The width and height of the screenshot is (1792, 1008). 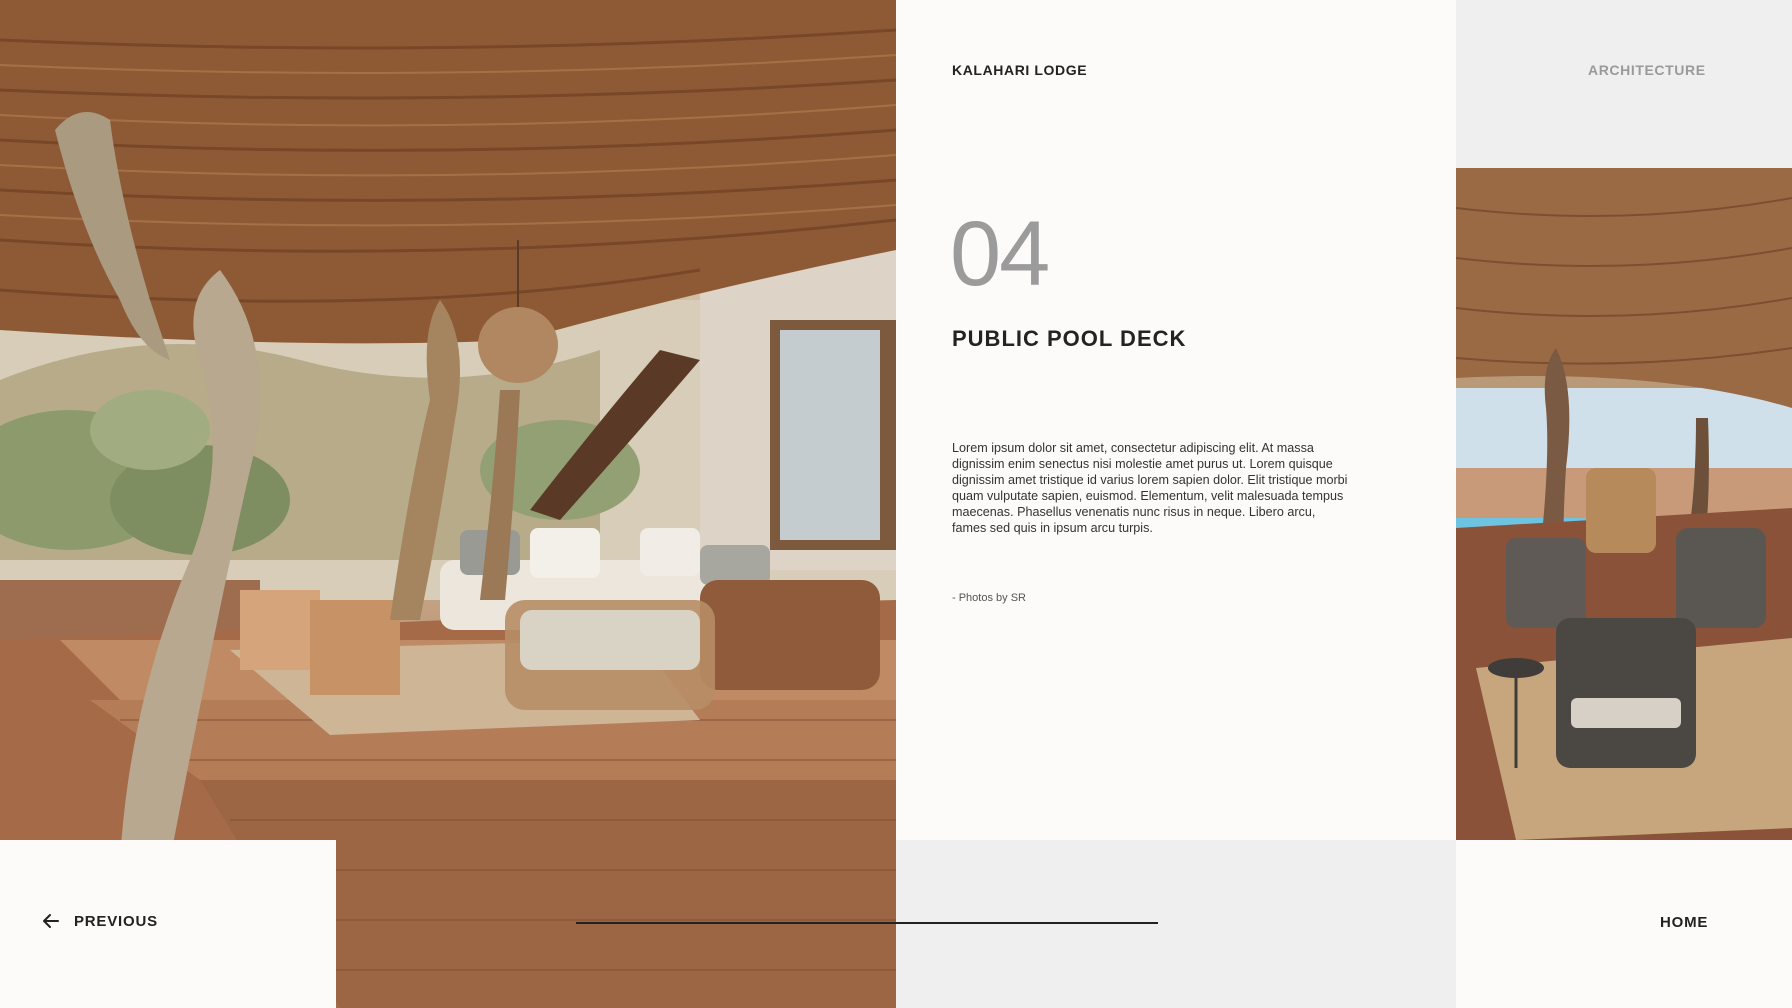 I want to click on category-link: ARCHITECTURE, so click(x=1647, y=70).